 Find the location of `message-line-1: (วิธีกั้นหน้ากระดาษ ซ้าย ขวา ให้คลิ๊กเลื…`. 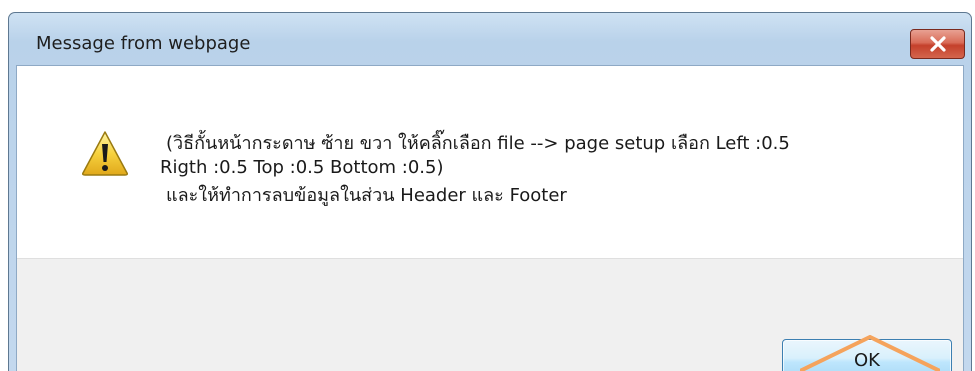

message-line-1: (วิธีกั้นหน้ากระดาษ ซ้าย ขวา ให้คลิ๊กเลื… is located at coordinates (478, 143).